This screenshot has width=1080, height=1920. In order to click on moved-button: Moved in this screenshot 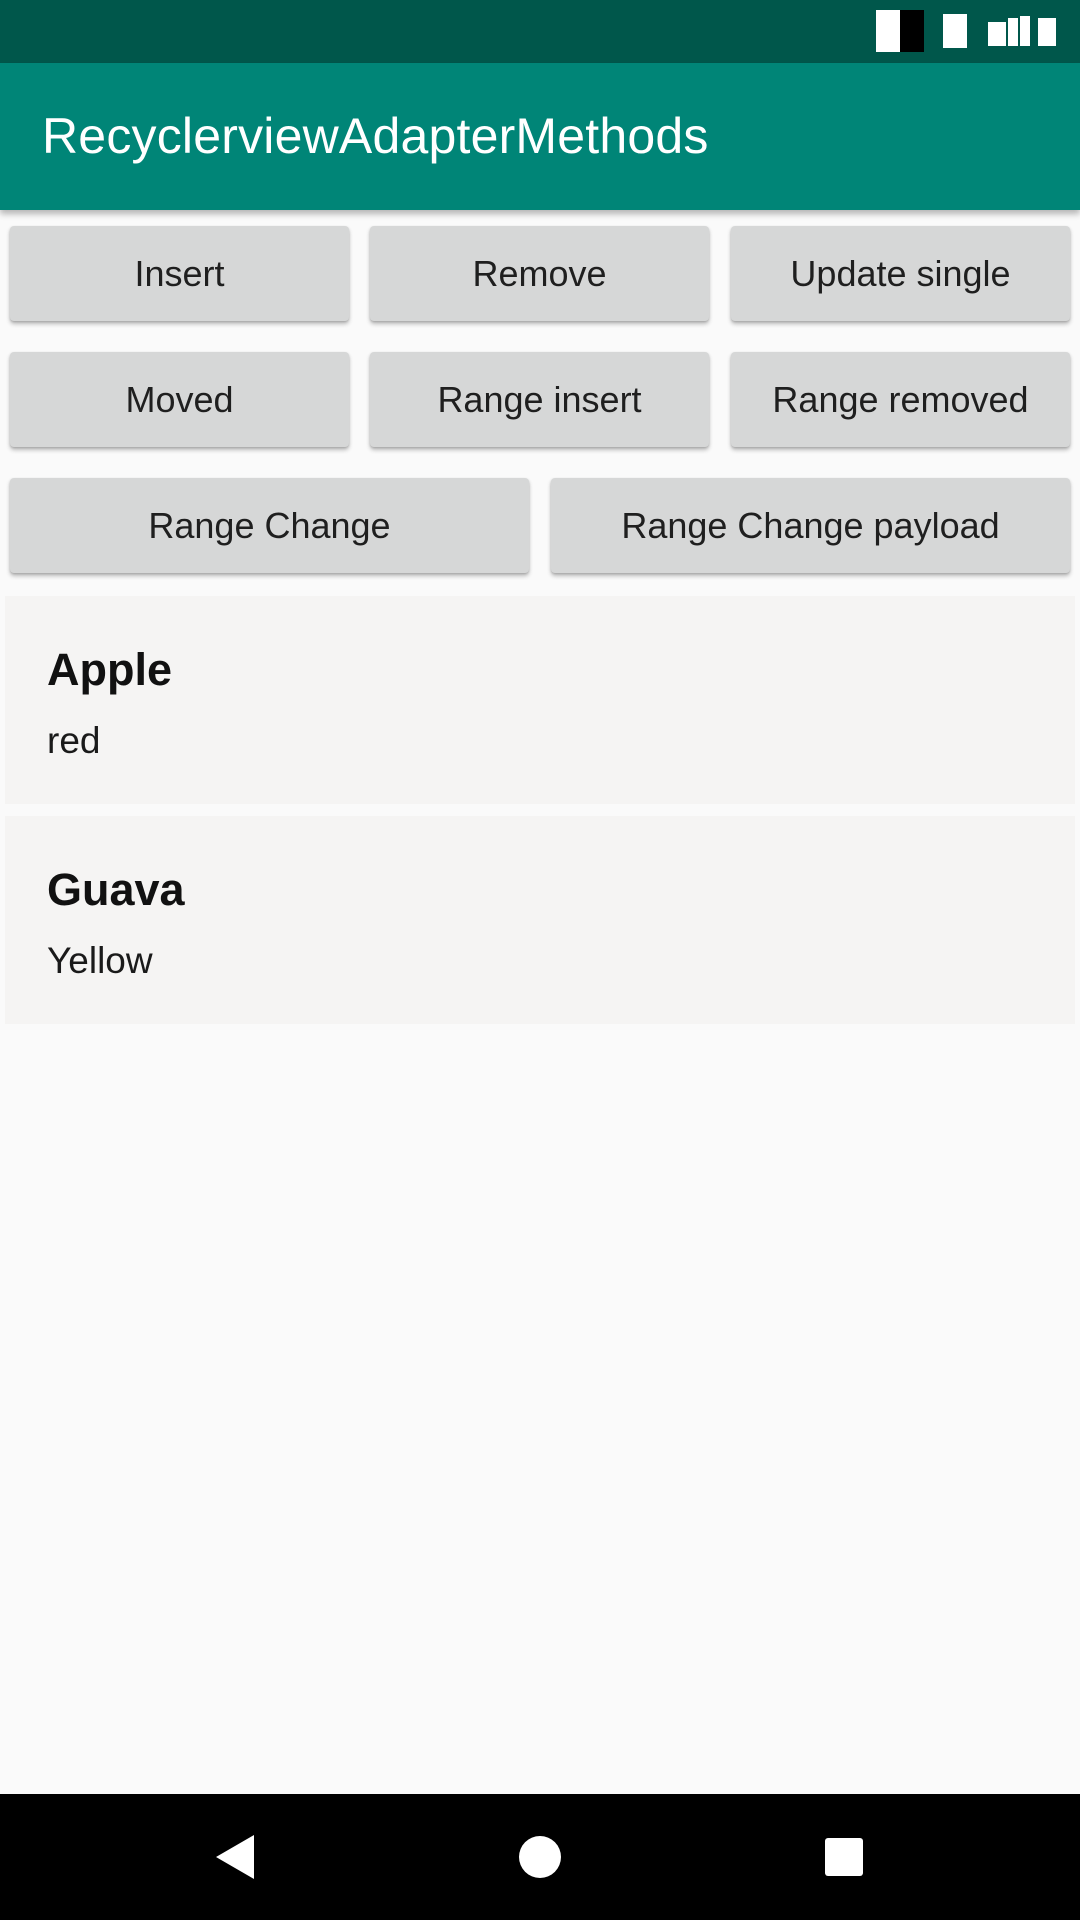, I will do `click(179, 399)`.